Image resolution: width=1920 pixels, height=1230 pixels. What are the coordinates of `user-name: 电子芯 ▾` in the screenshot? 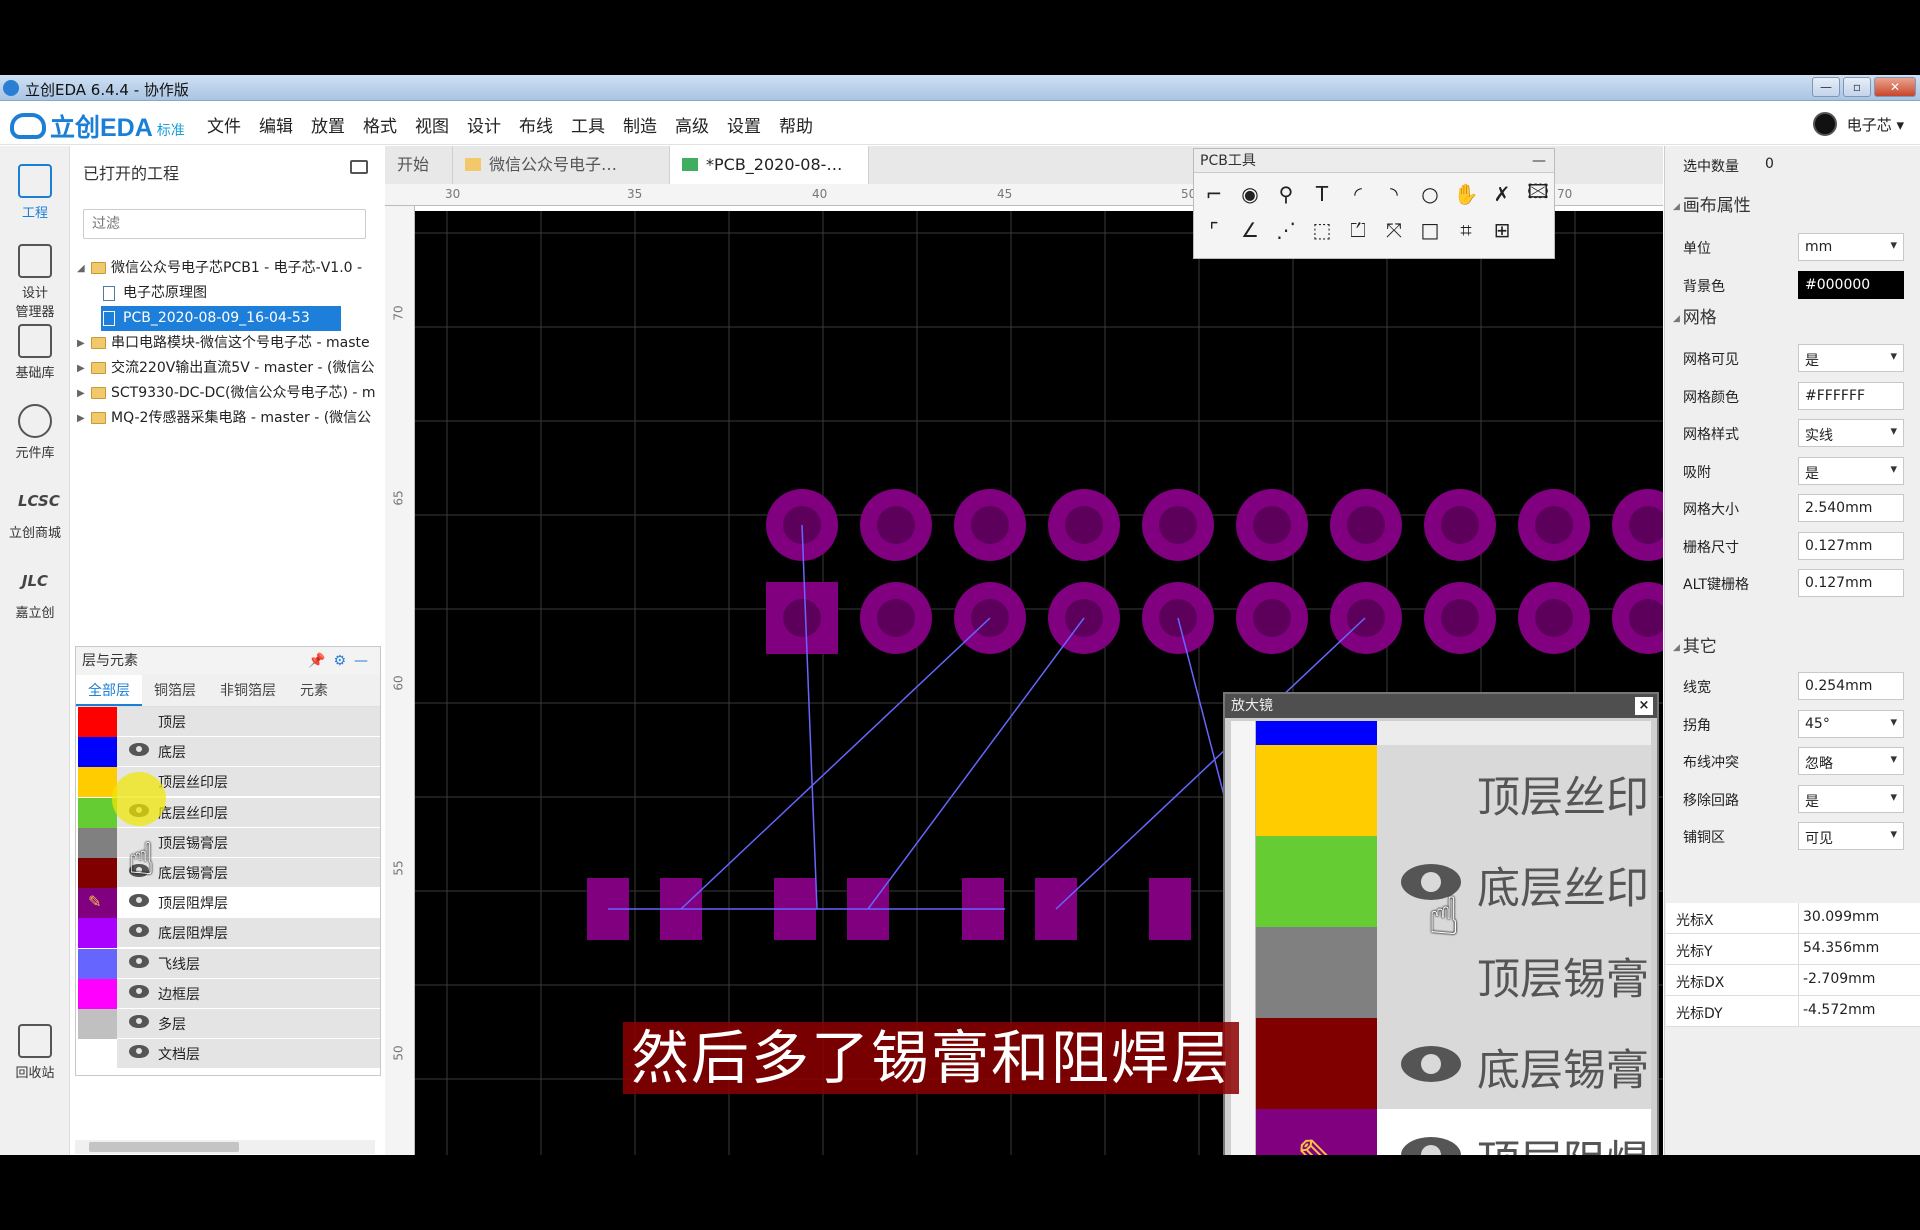 It's located at (1875, 124).